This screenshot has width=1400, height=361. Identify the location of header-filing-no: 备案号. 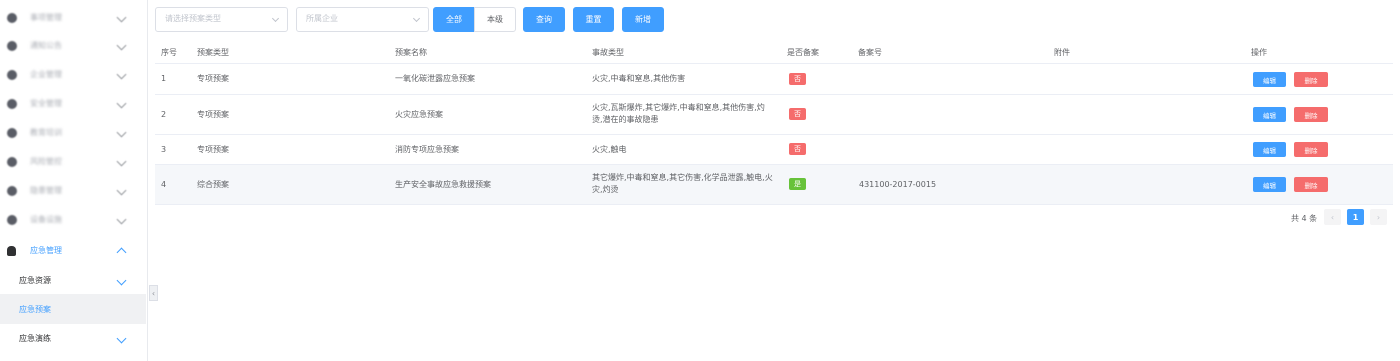
(870, 52).